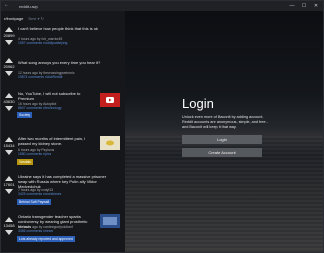 This screenshot has height=253, width=324. What do you see at coordinates (24, 18) in the screenshot?
I see `subreddit-header: r/frontpage Best ▾ ↻` at bounding box center [24, 18].